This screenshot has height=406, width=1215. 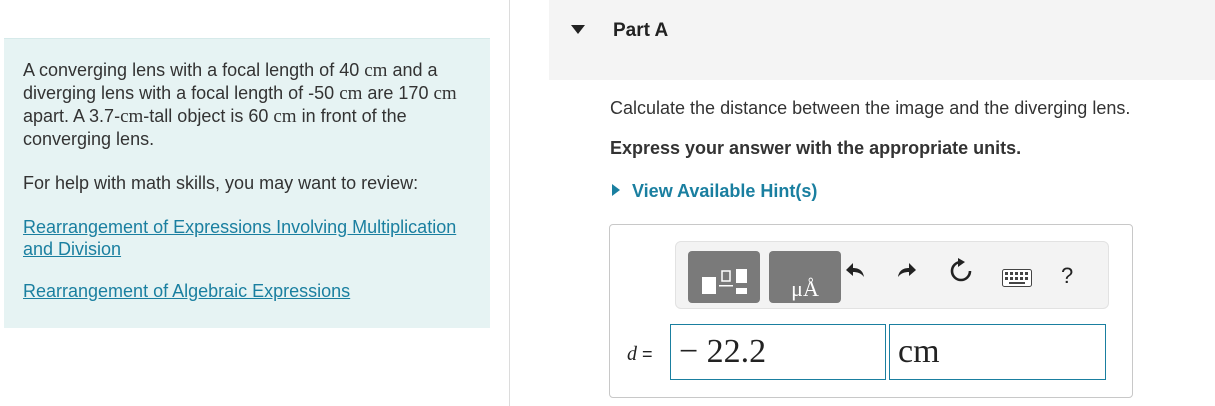 I want to click on units-button: μÅ, so click(x=805, y=277).